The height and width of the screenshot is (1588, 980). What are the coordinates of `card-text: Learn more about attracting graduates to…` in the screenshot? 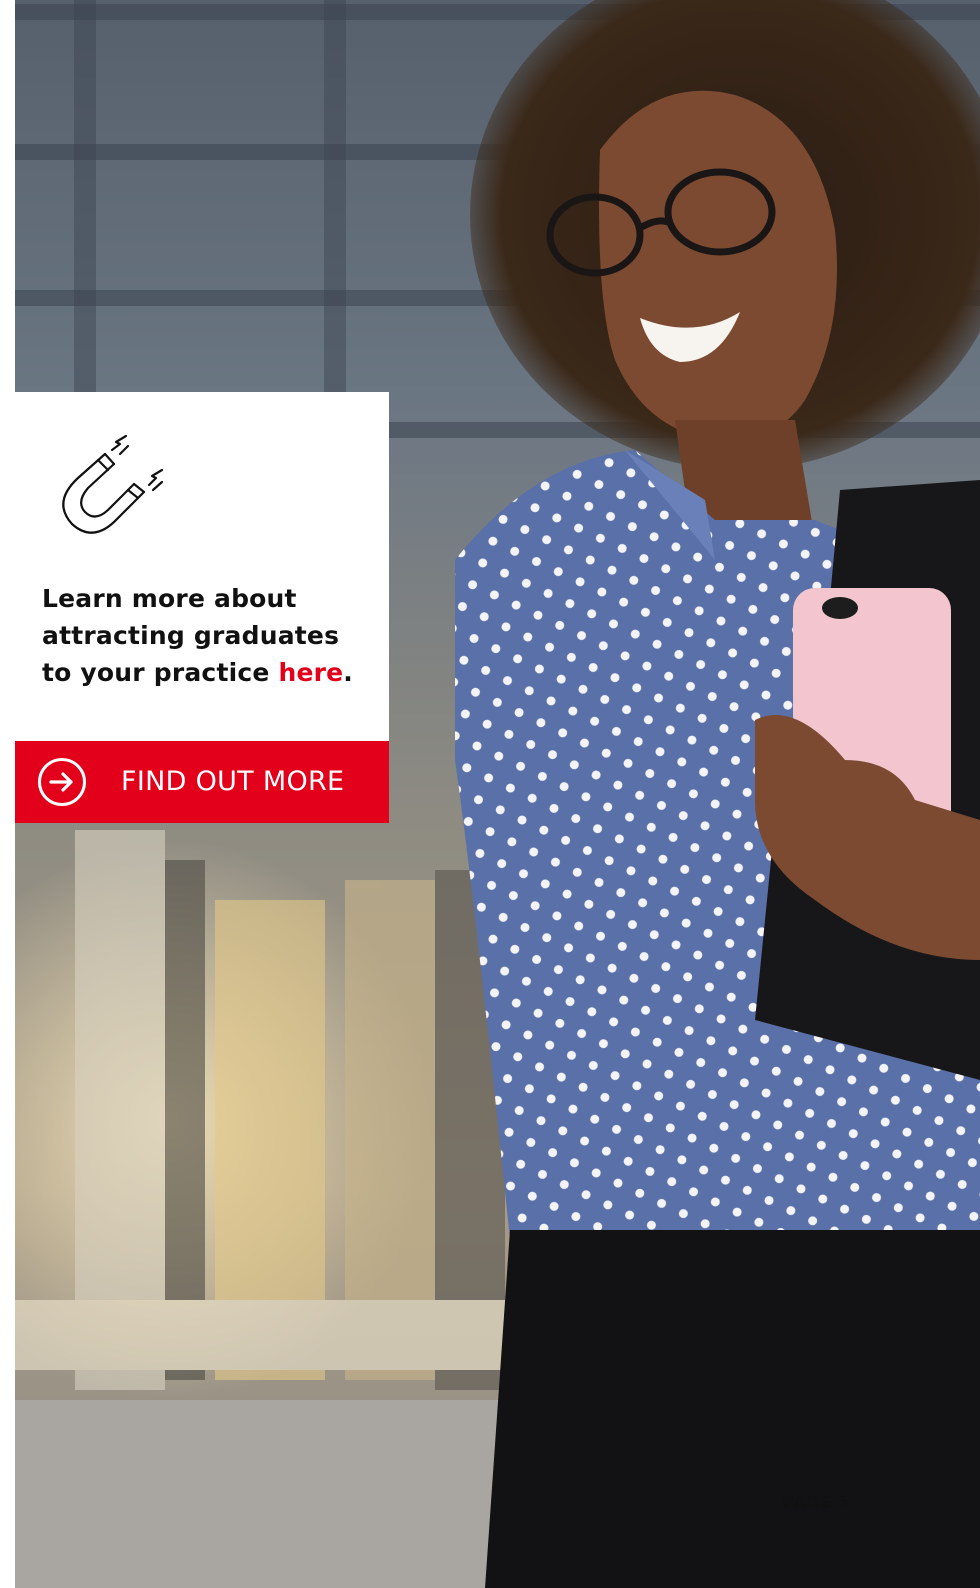 It's located at (207, 635).